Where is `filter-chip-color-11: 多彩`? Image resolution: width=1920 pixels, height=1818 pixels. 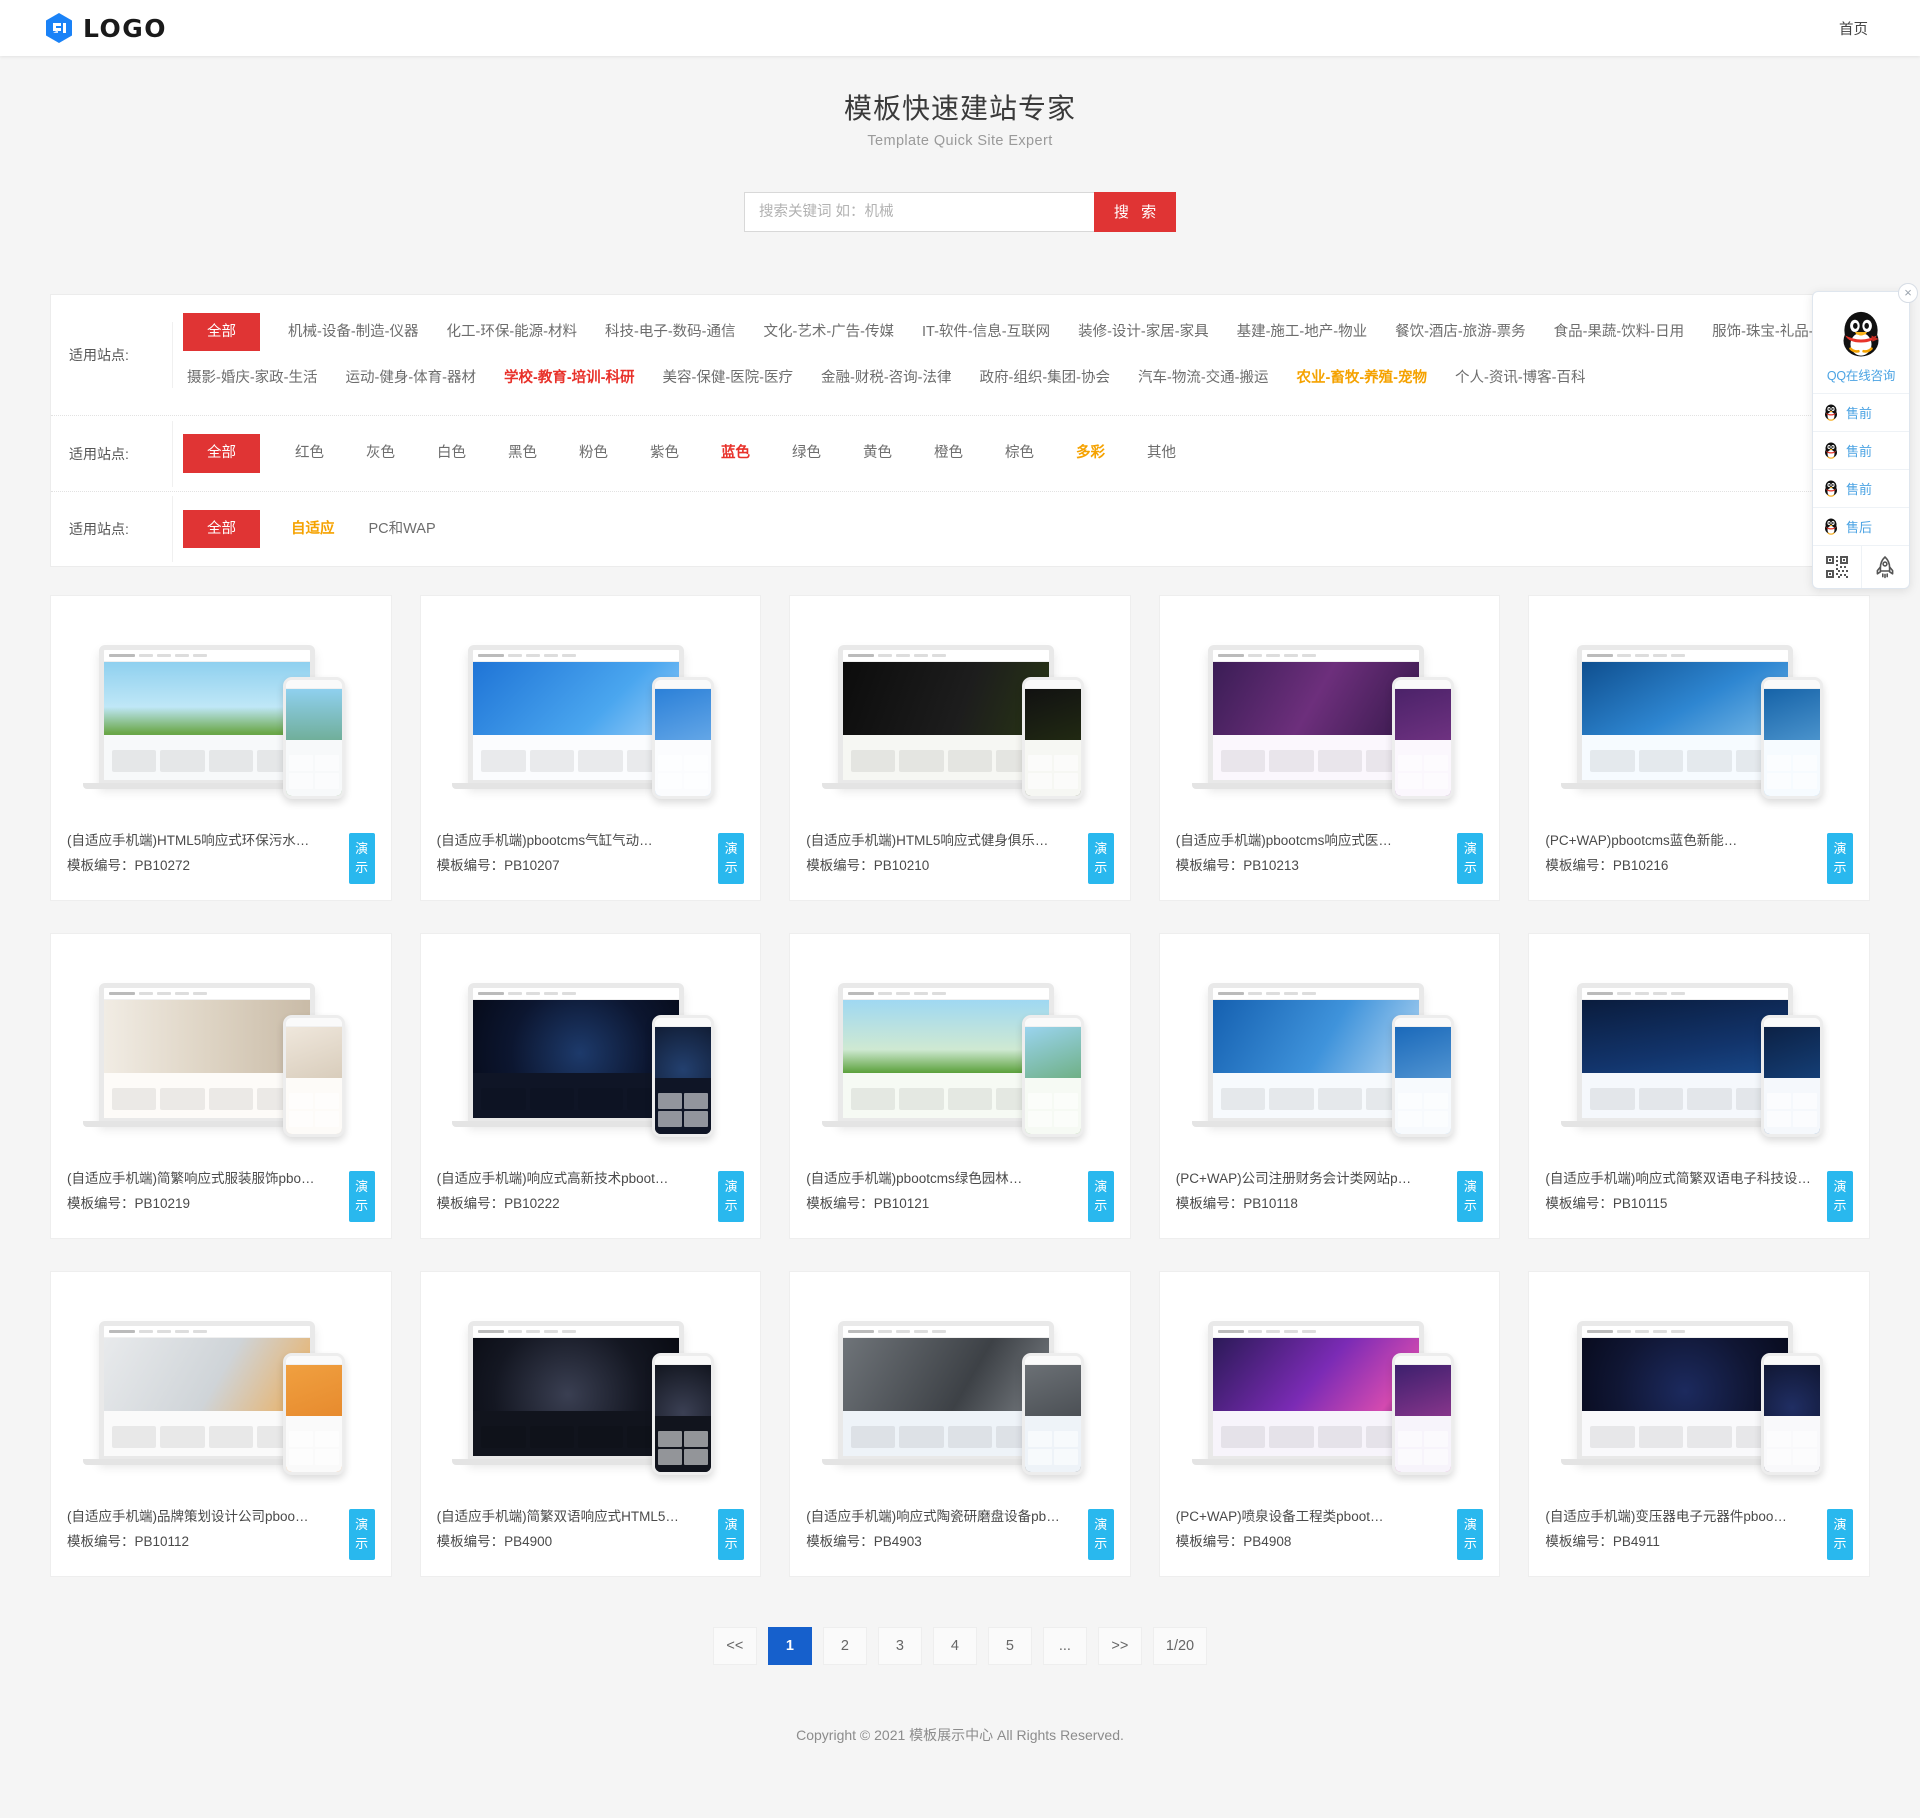
filter-chip-color-11: 多彩 is located at coordinates (1090, 453).